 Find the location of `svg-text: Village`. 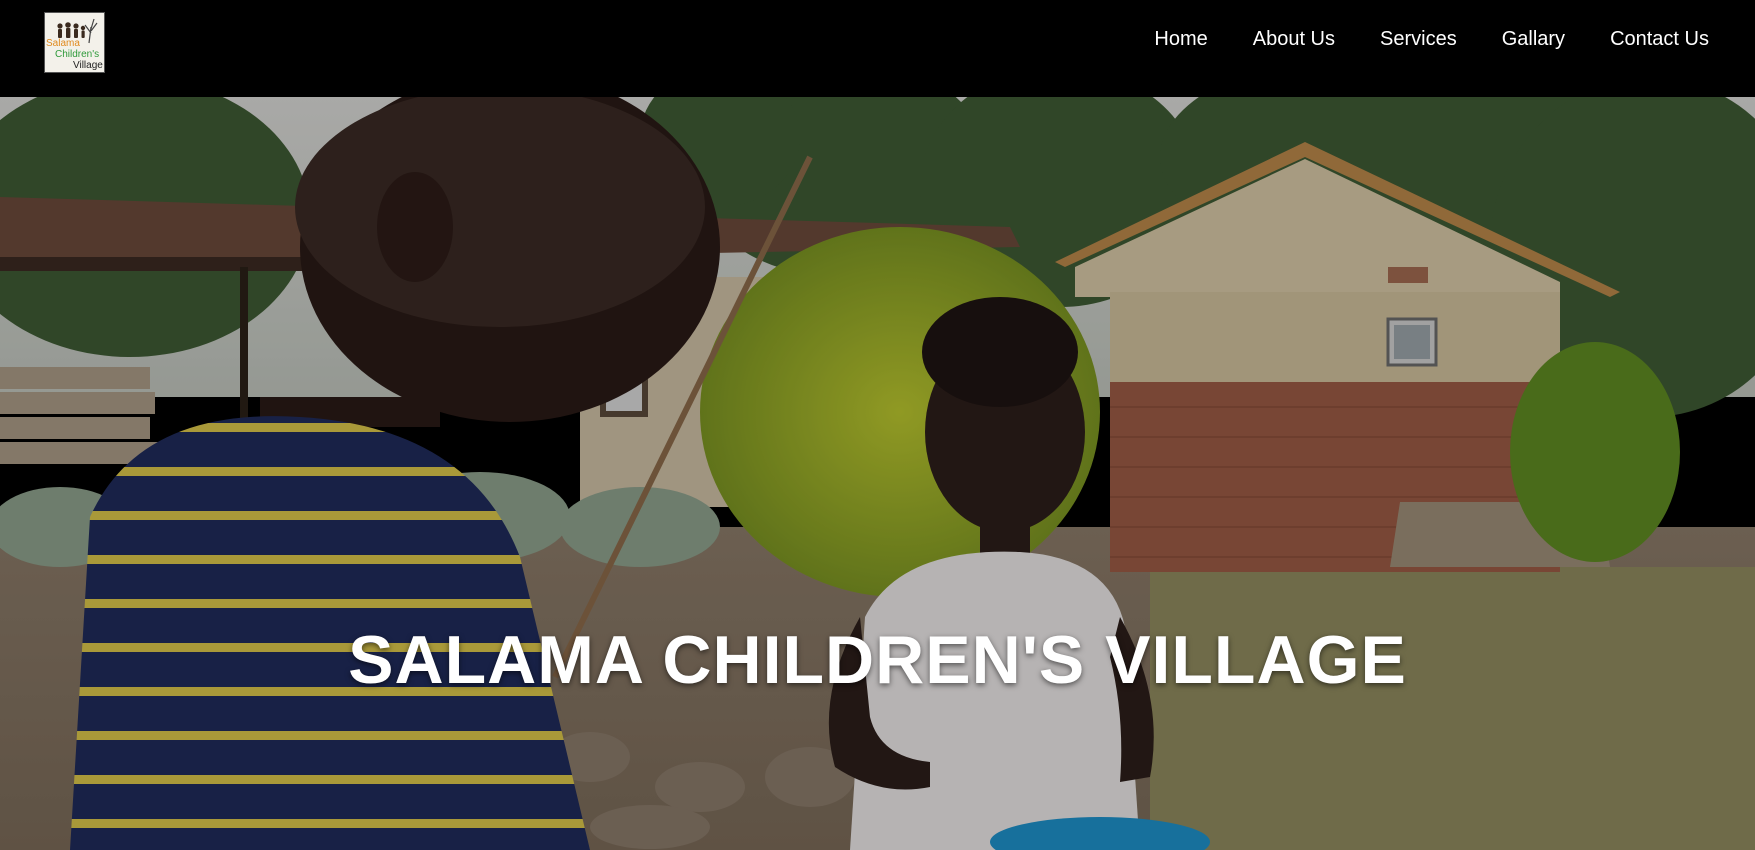

svg-text: Village is located at coordinates (88, 65).